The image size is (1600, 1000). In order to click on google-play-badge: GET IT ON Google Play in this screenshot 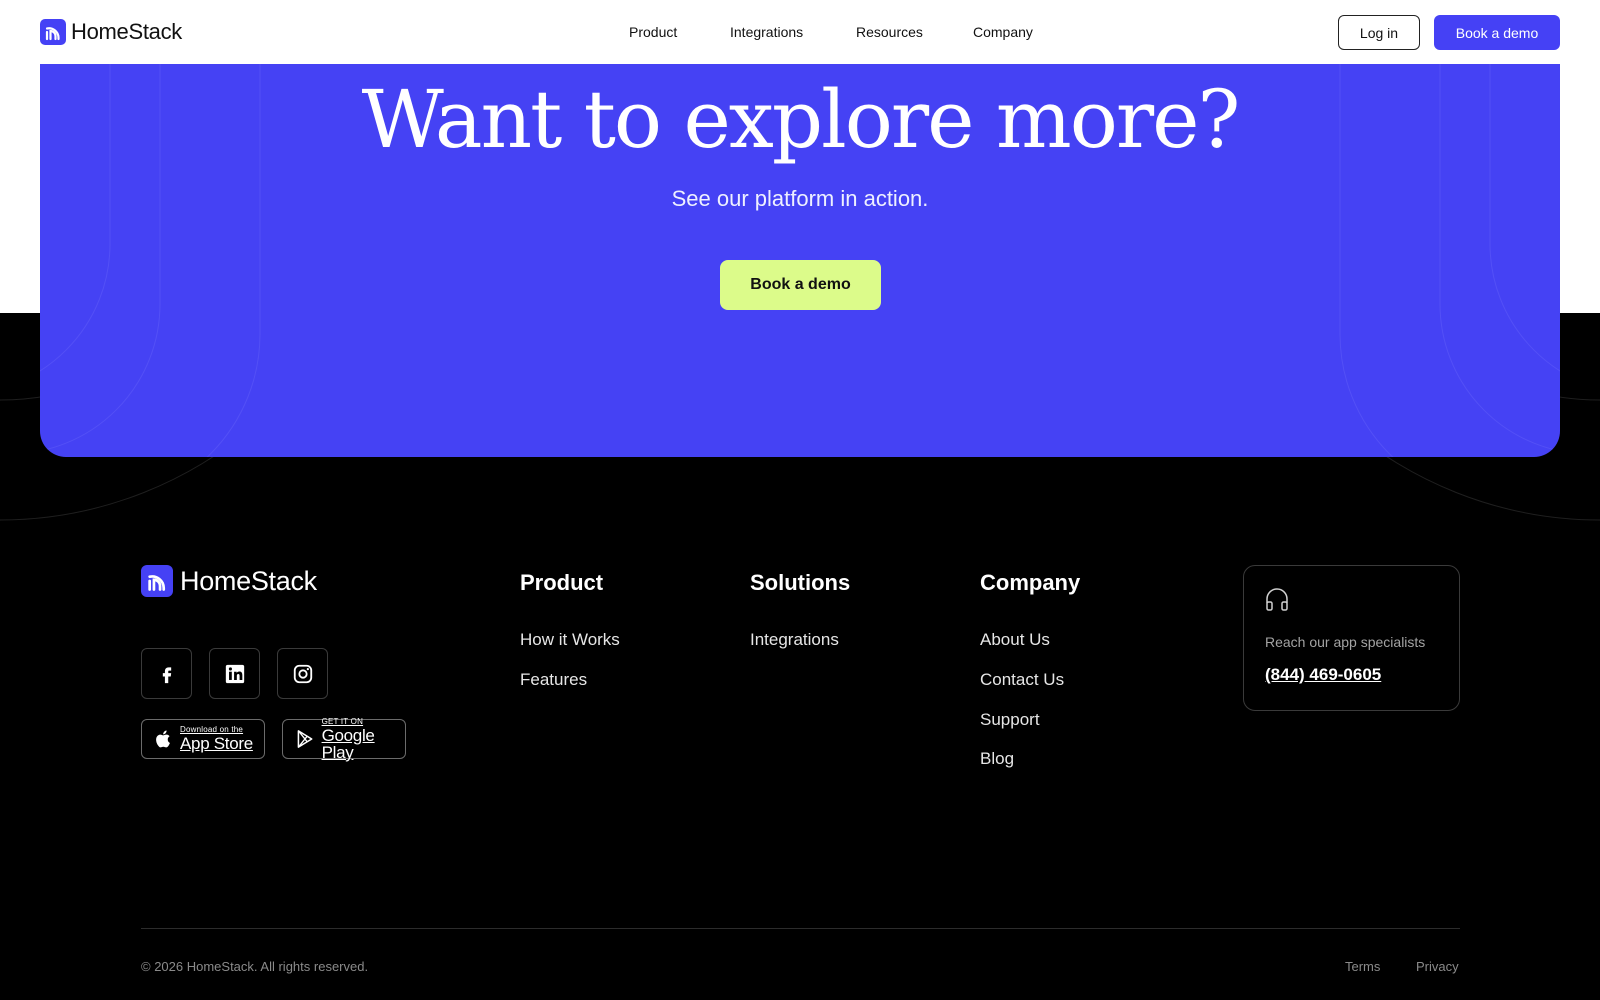, I will do `click(344, 739)`.